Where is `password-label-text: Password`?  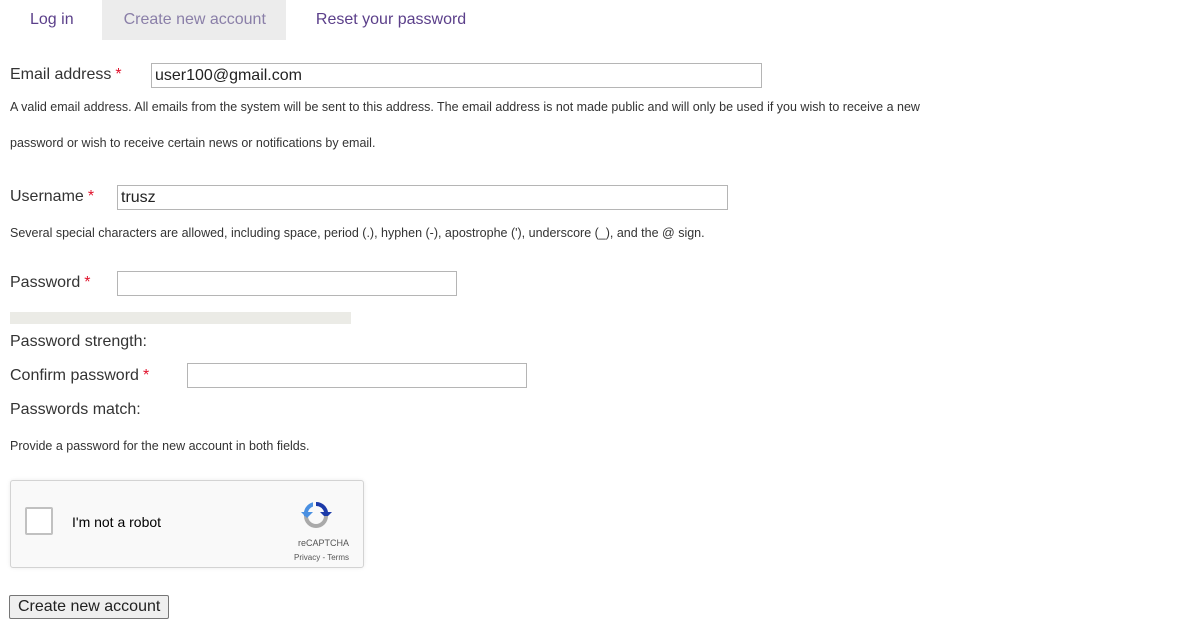
password-label-text: Password is located at coordinates (45, 282).